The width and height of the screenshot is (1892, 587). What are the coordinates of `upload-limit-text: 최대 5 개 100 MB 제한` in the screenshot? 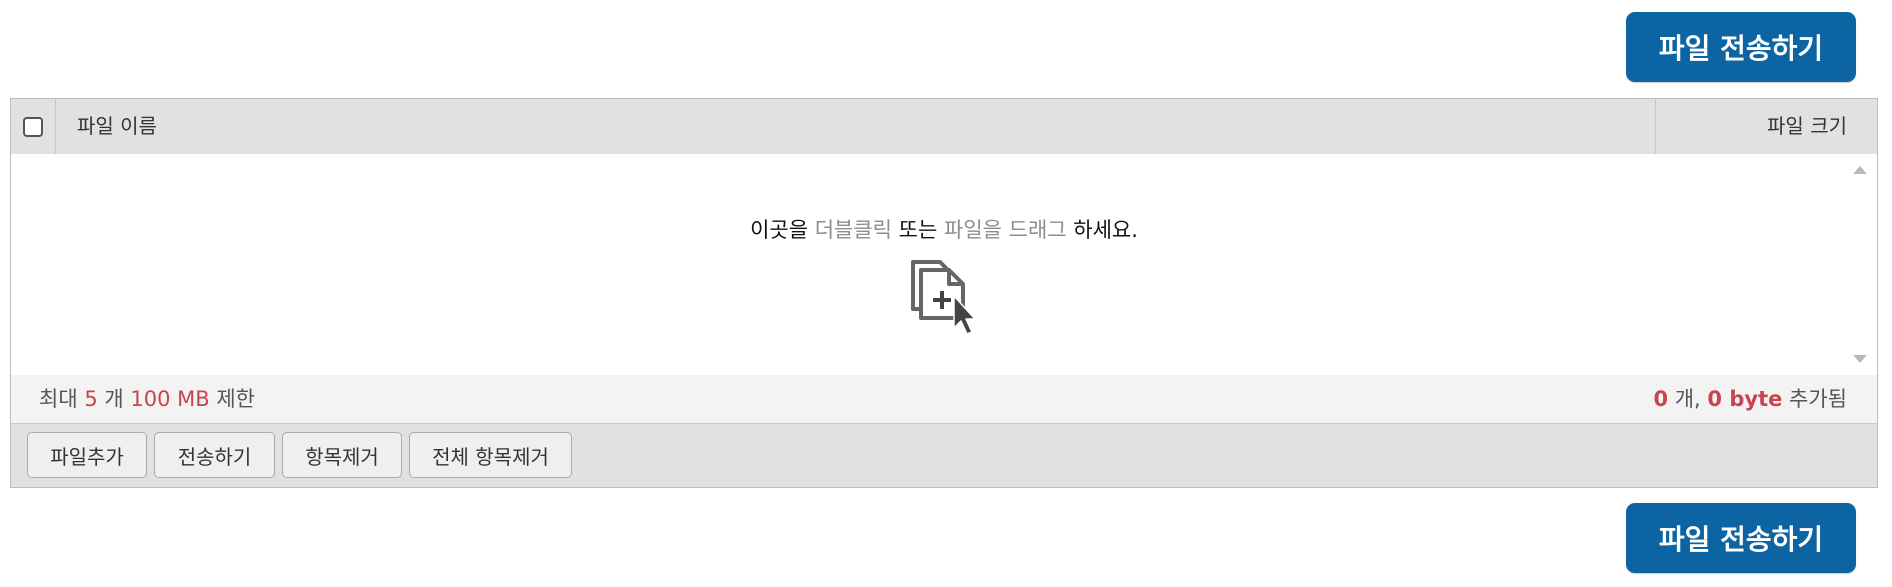 It's located at (147, 399).